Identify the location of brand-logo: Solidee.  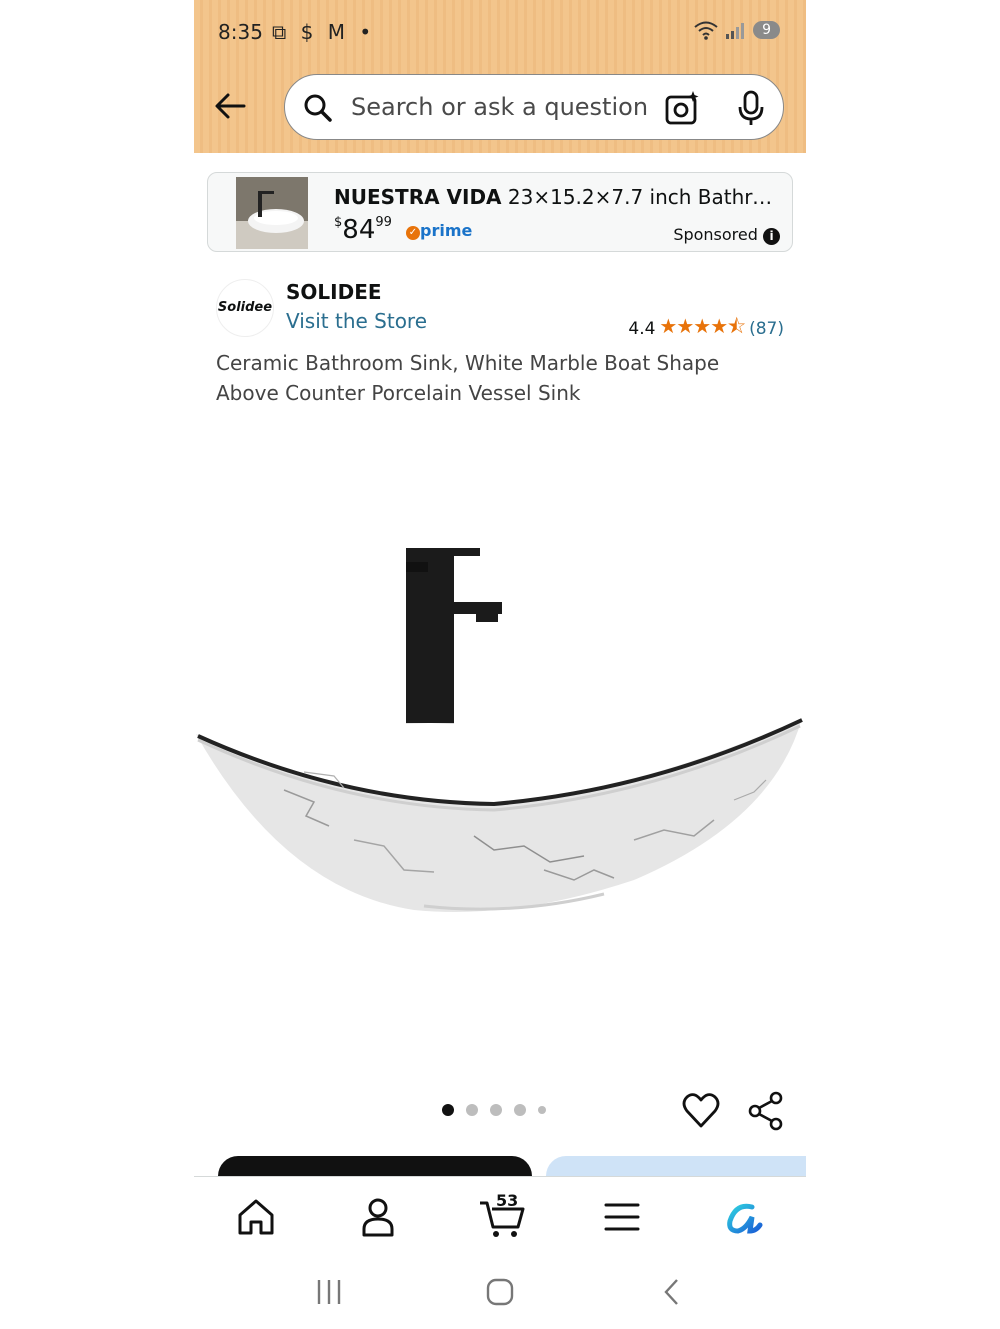
(245, 308).